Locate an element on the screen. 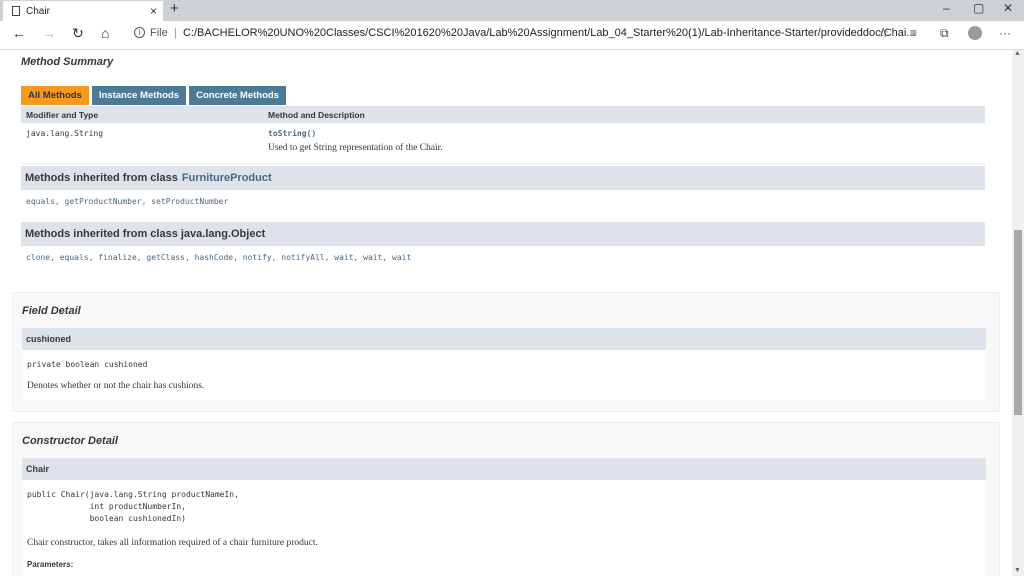  minimize-icon: – is located at coordinates (946, 8).